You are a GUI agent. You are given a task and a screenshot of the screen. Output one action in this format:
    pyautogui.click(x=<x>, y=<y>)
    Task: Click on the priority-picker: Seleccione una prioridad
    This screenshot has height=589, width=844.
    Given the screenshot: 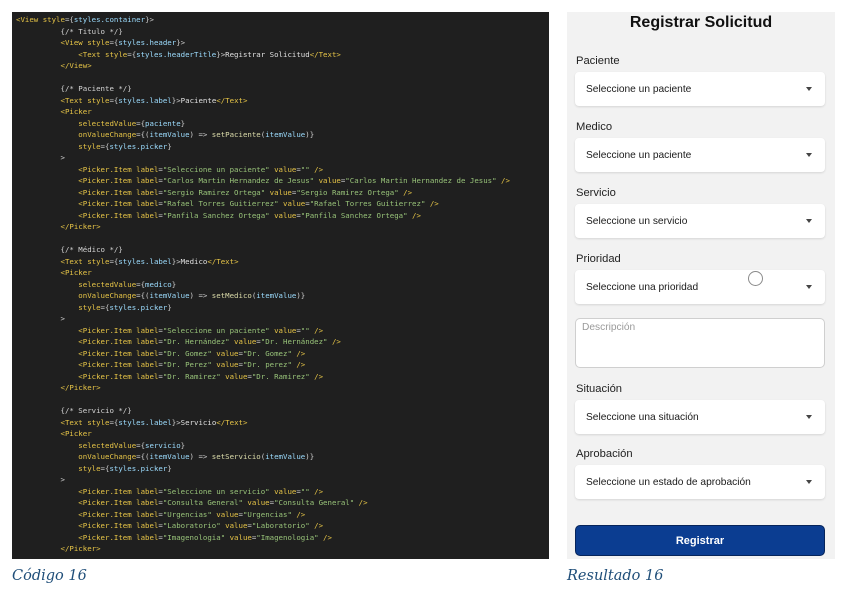 What is the action you would take?
    pyautogui.click(x=700, y=287)
    